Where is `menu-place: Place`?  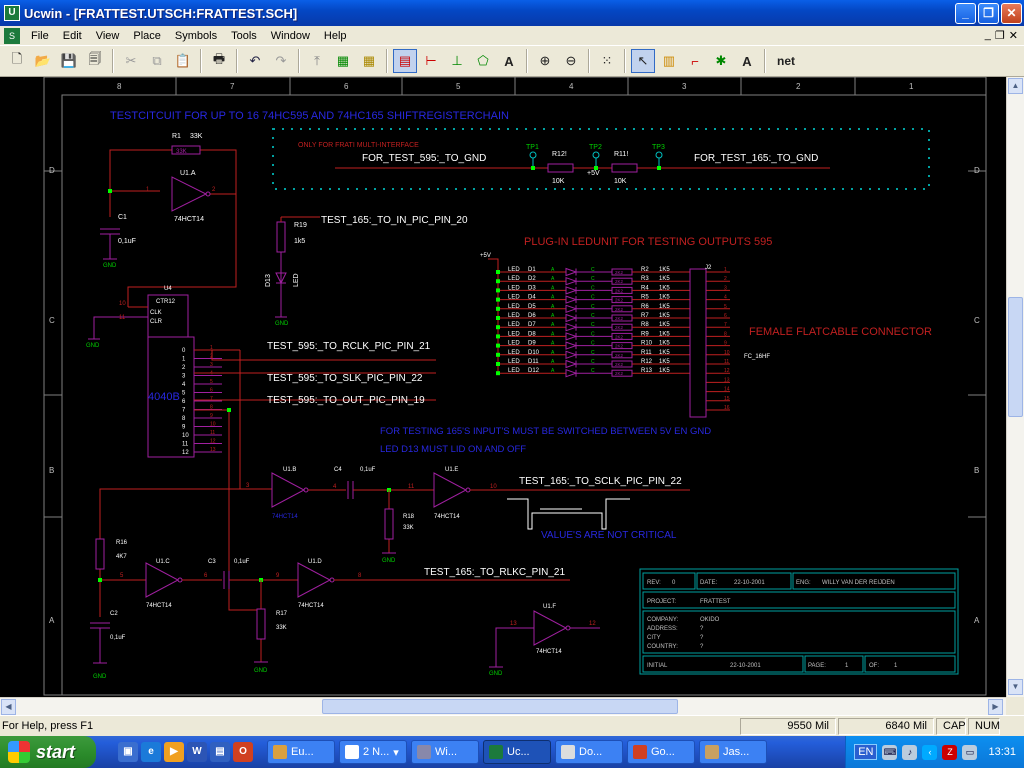 menu-place: Place is located at coordinates (147, 36).